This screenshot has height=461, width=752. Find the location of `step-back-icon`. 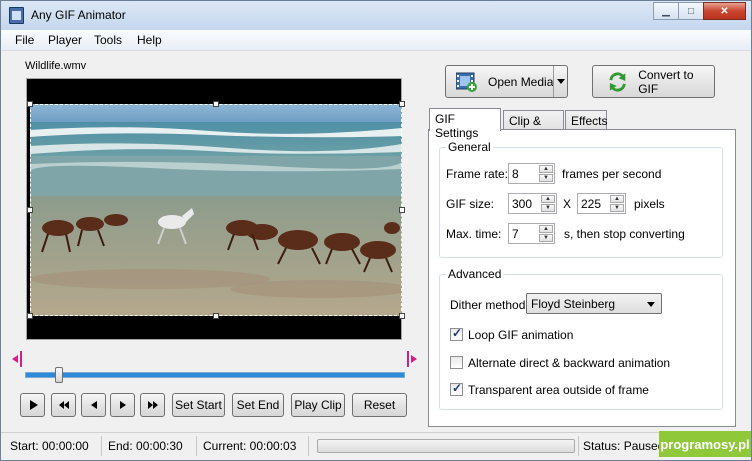

step-back-icon is located at coordinates (93, 405).